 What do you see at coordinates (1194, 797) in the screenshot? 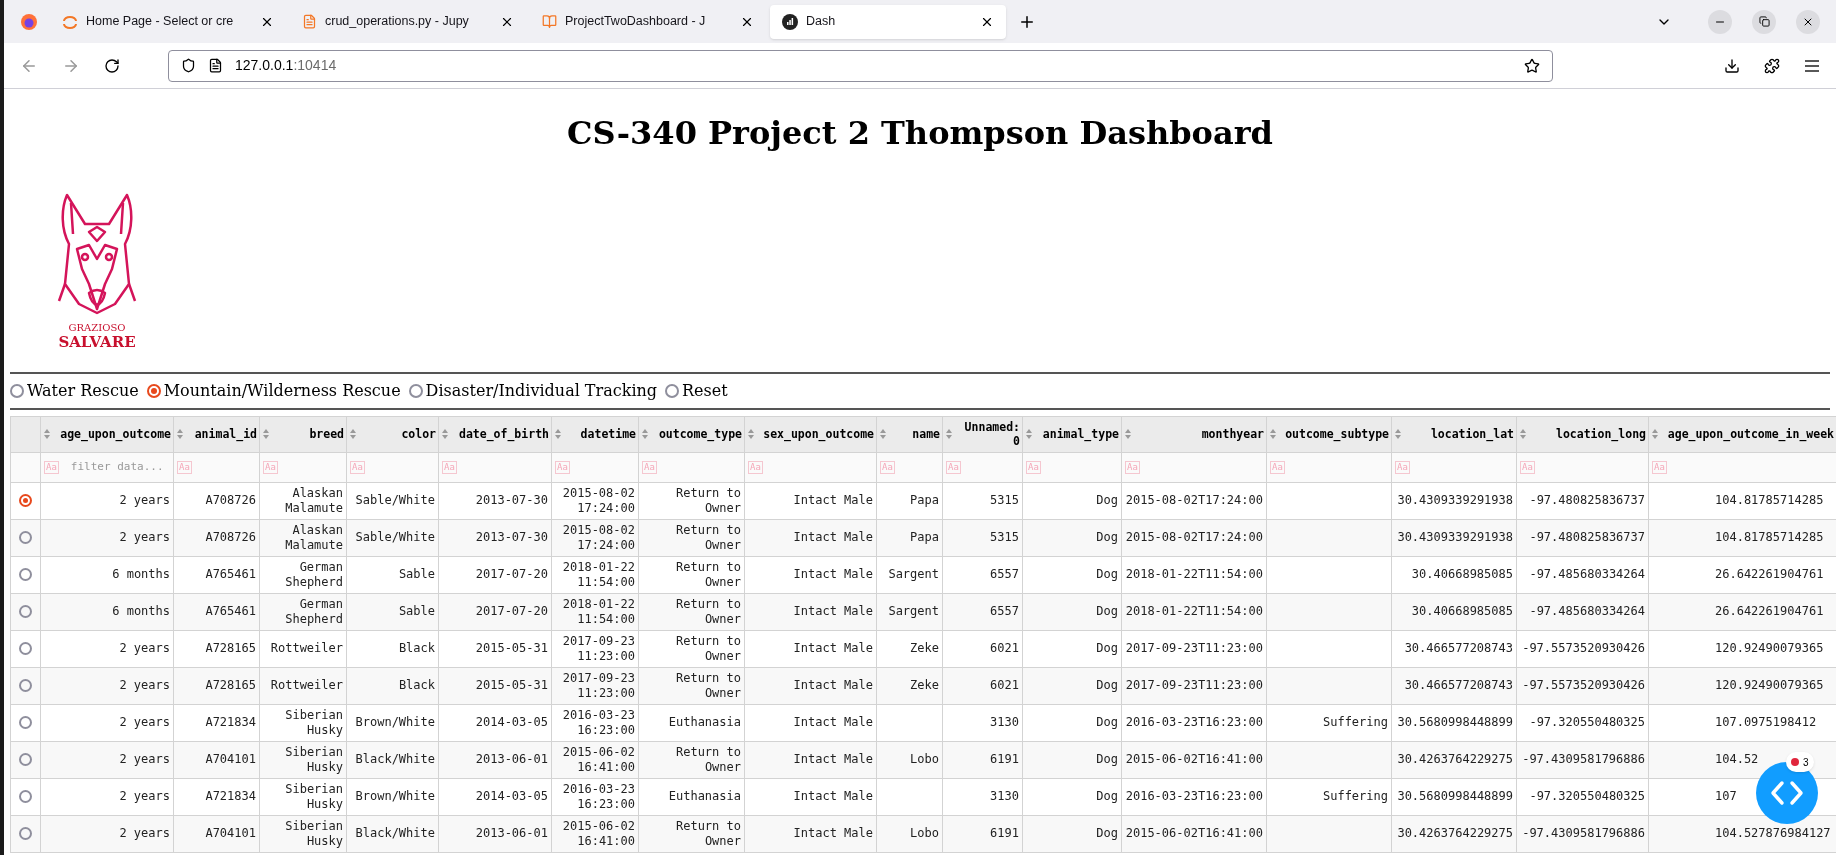
I see `table-cell: 2016-03-23T16:23:00` at bounding box center [1194, 797].